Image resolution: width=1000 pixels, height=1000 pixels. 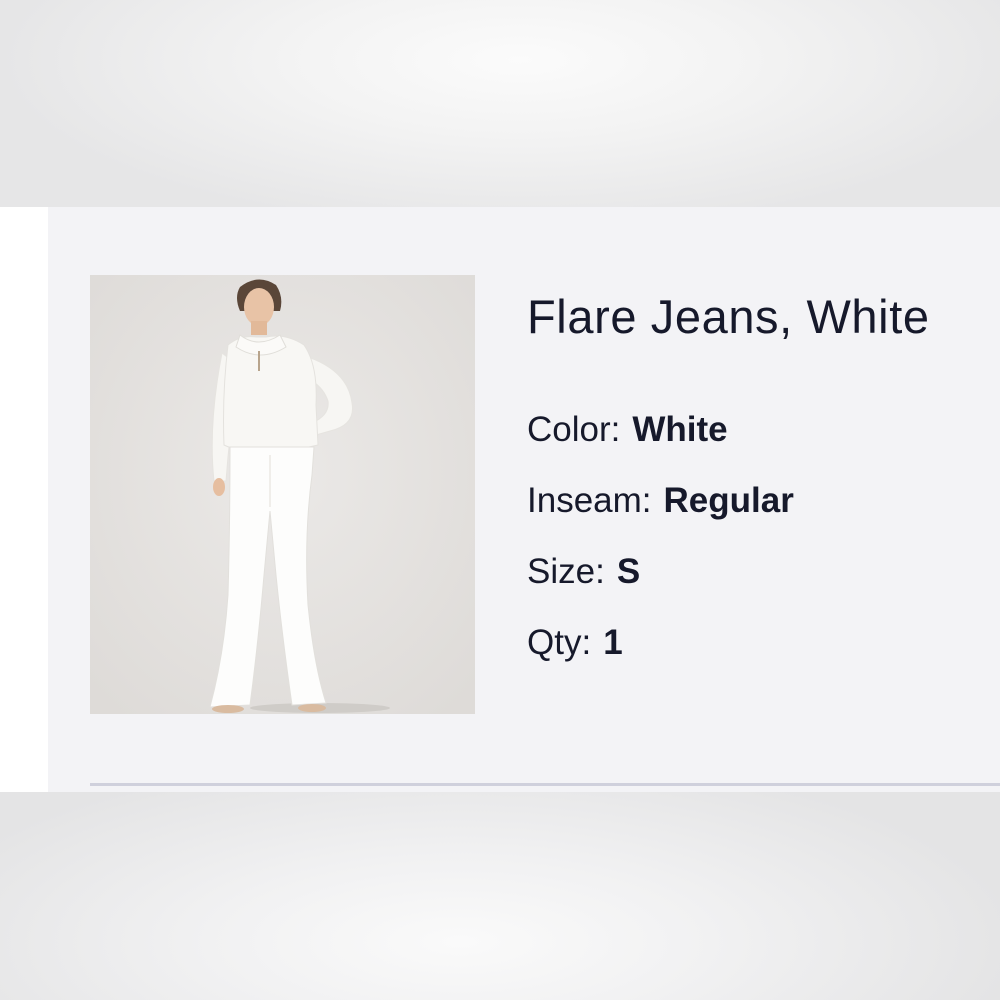 What do you see at coordinates (680, 429) in the screenshot?
I see `attribute-color-value: White` at bounding box center [680, 429].